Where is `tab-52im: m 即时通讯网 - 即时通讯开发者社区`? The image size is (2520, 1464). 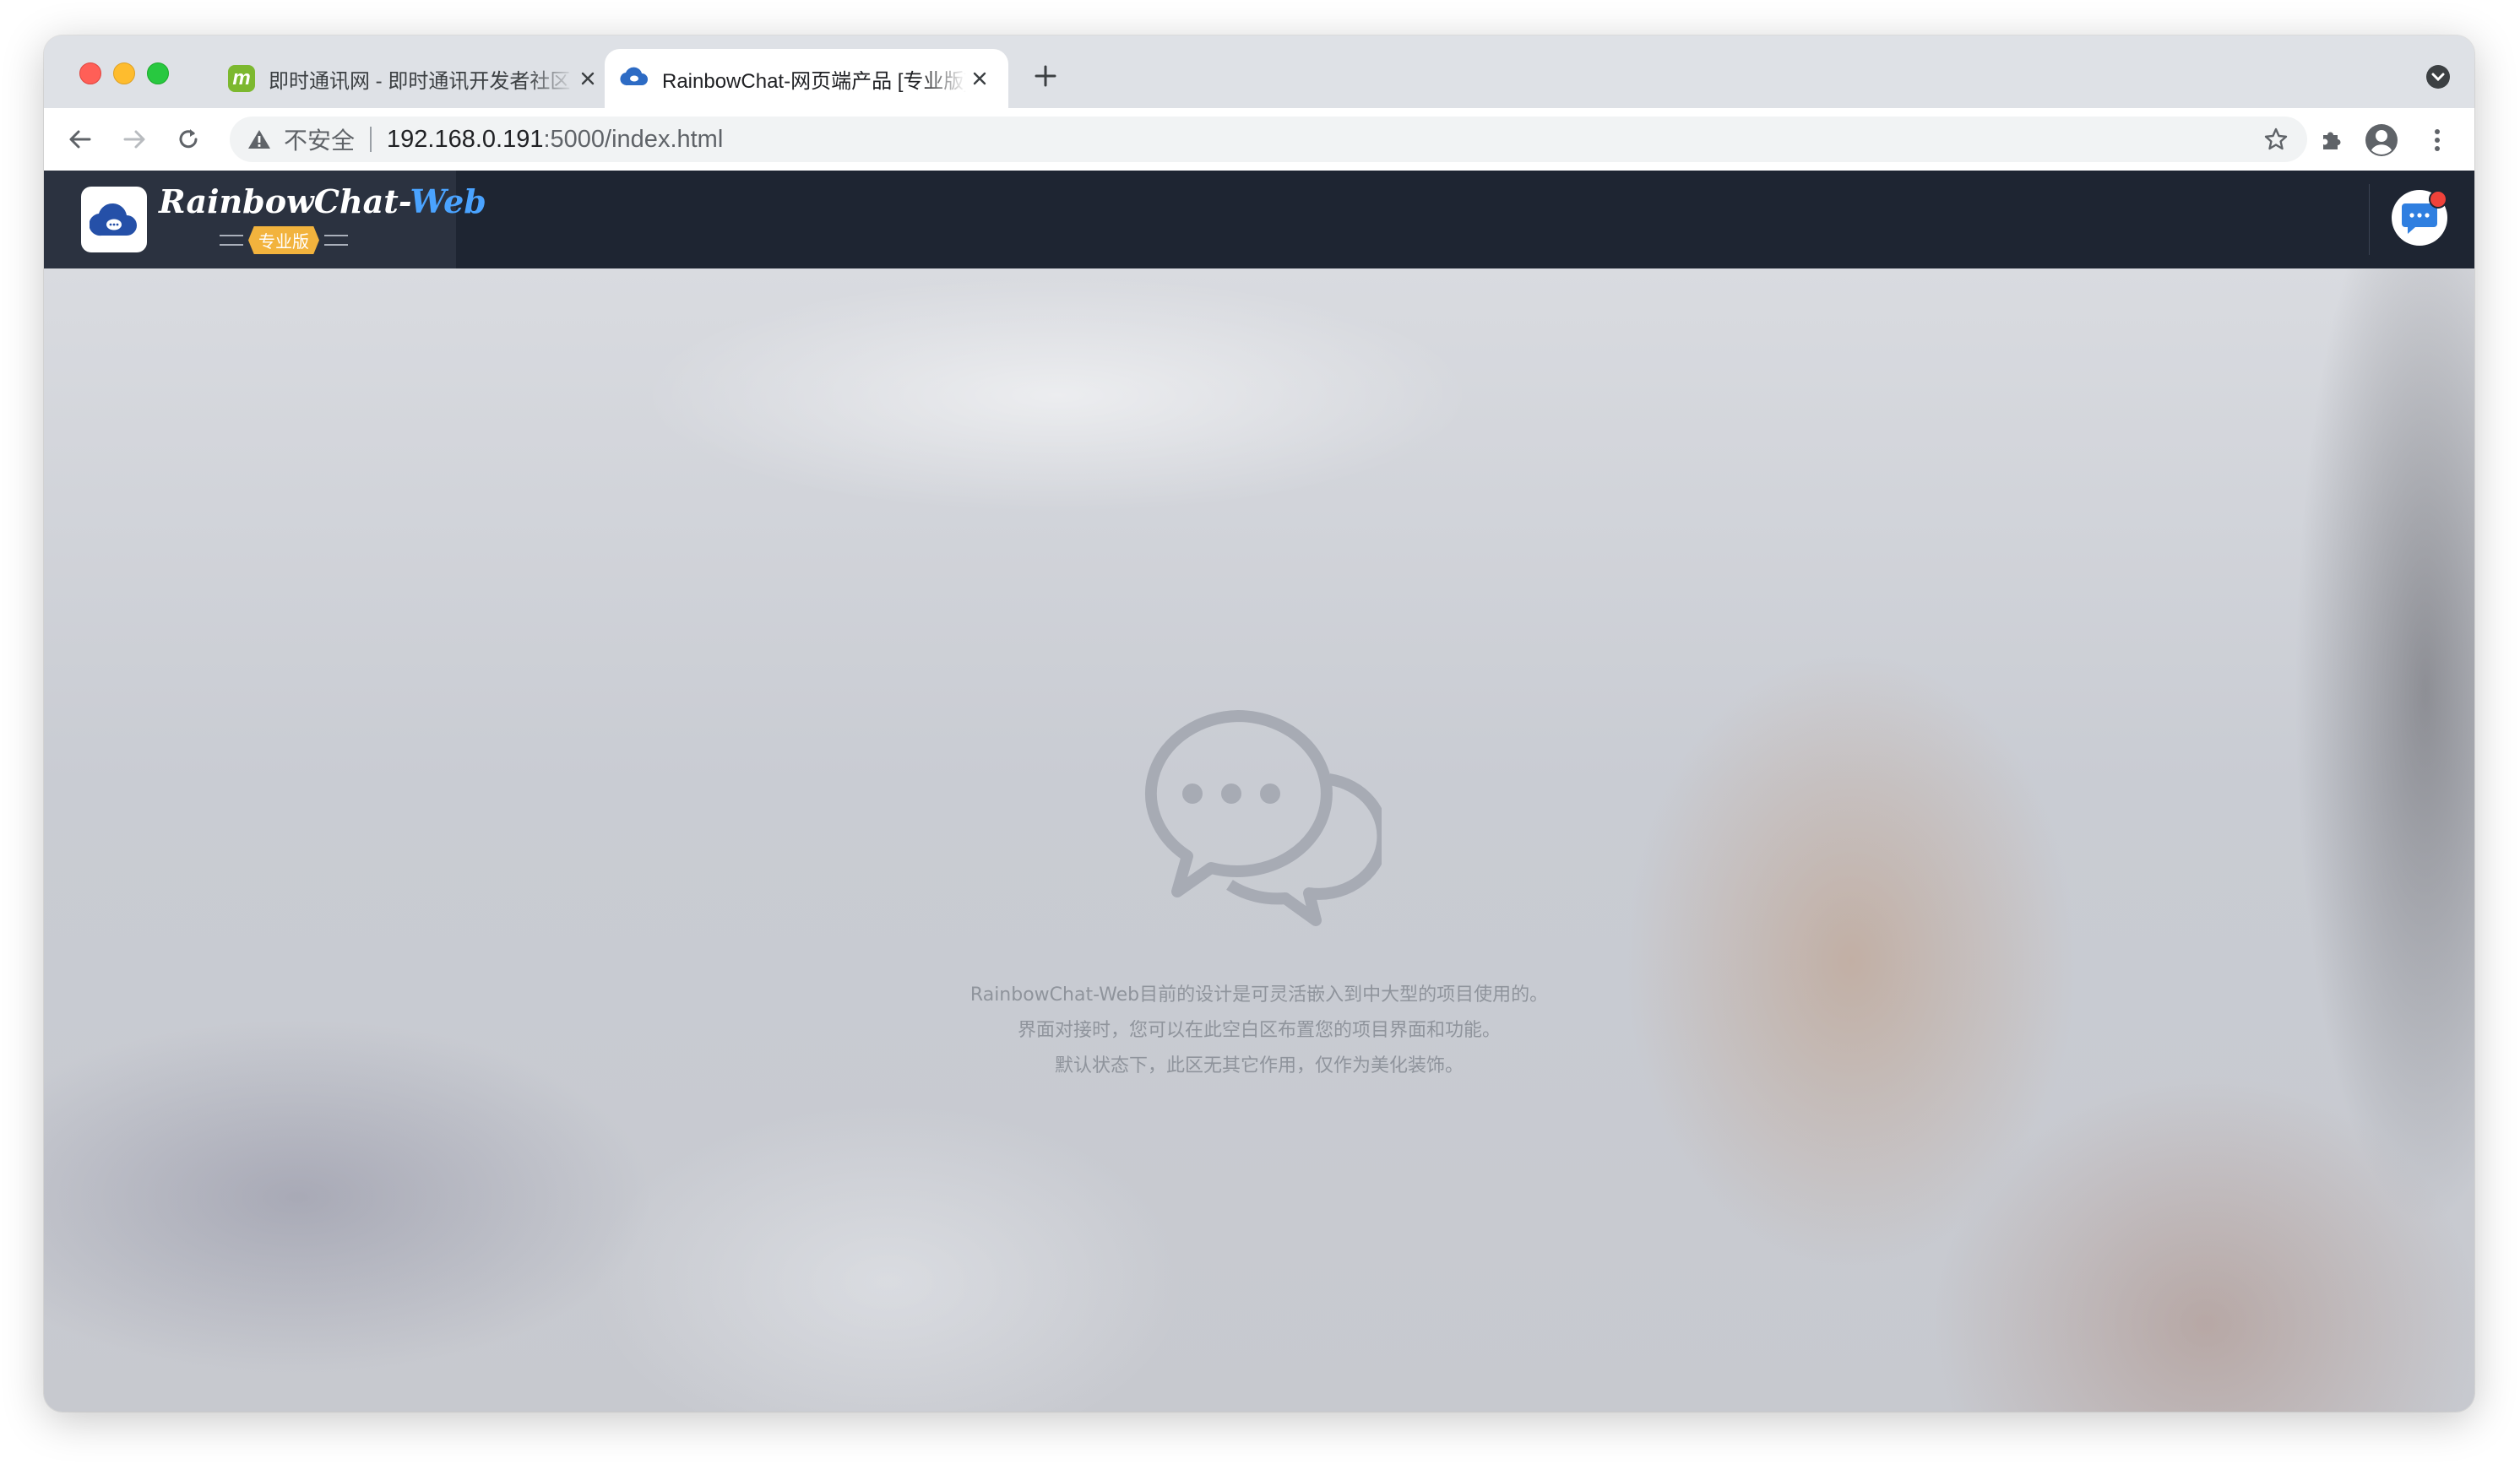
tab-52im: m 即时通讯网 - 即时通讯开发者社区 is located at coordinates (414, 78).